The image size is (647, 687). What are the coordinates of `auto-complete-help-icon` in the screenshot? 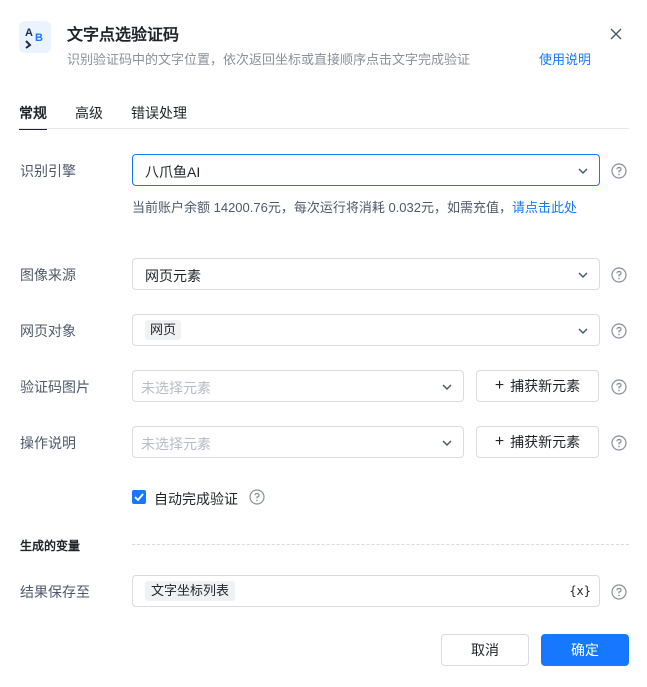 It's located at (257, 497).